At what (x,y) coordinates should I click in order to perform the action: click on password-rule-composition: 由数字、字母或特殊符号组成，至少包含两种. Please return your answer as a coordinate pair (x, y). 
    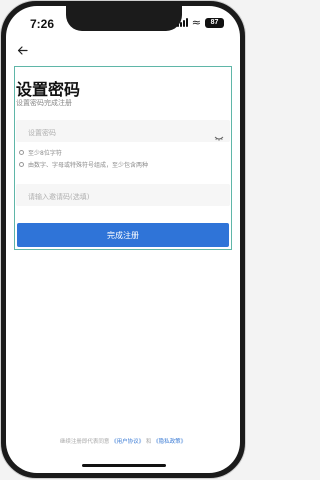
    Looking at the image, I should click on (83, 164).